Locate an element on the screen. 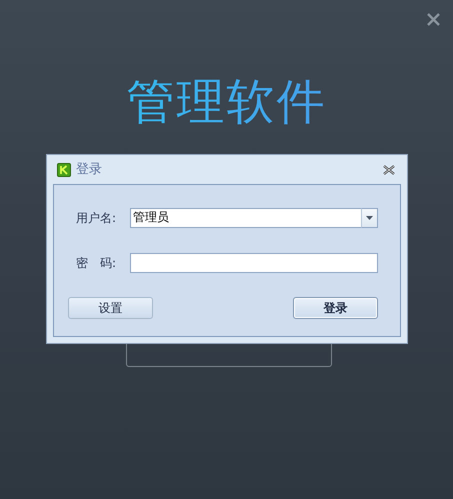 This screenshot has height=499, width=453. login-button: 登录 is located at coordinates (335, 308).